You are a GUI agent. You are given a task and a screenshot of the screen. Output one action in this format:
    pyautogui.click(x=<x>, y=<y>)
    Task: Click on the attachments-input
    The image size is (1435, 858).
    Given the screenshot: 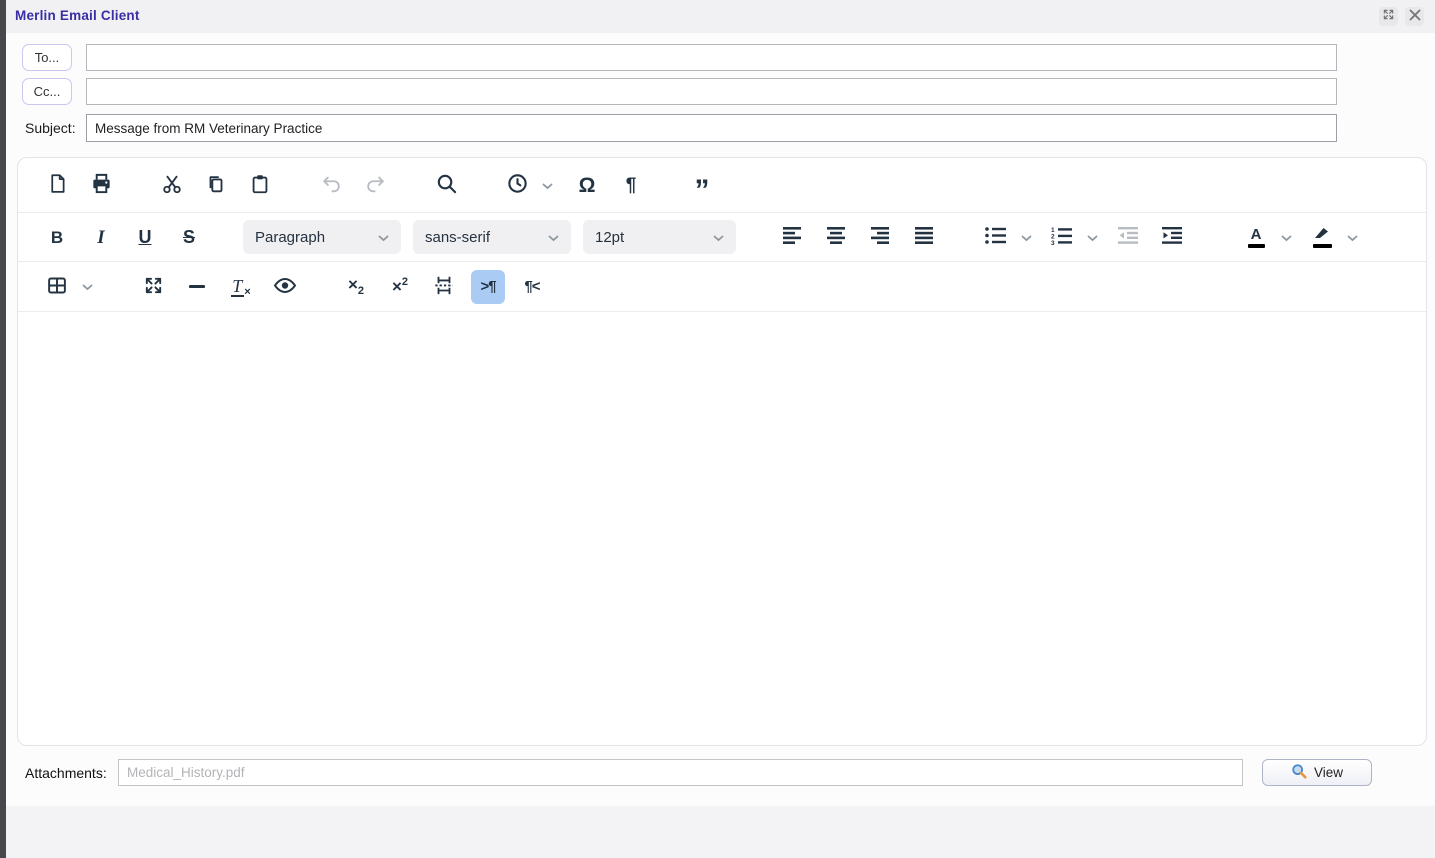 What is the action you would take?
    pyautogui.click(x=680, y=772)
    